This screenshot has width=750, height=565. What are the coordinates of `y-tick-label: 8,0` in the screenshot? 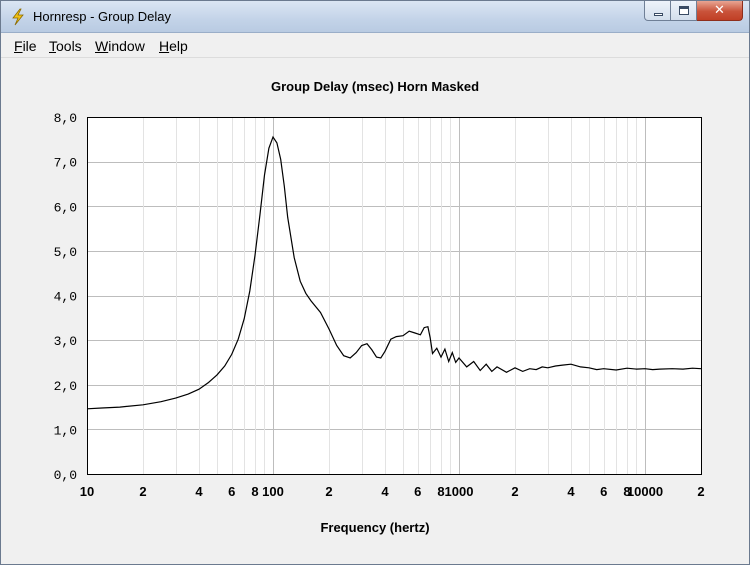 It's located at (65, 118).